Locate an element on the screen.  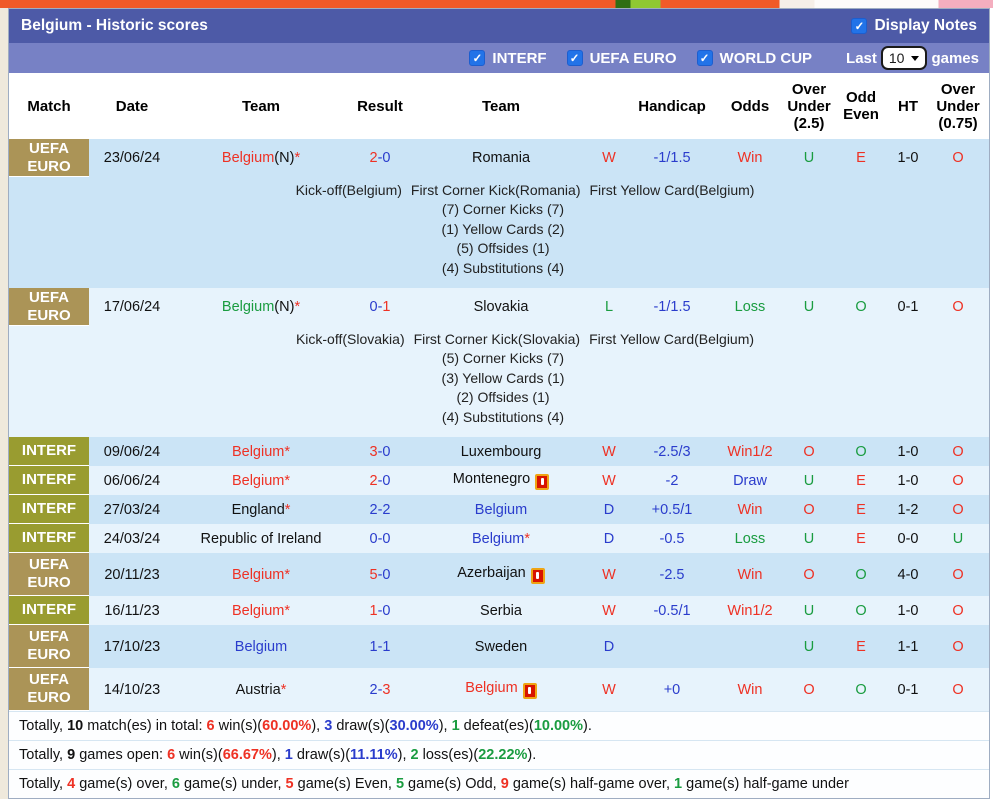
summary-part: 66.67% is located at coordinates (247, 755).